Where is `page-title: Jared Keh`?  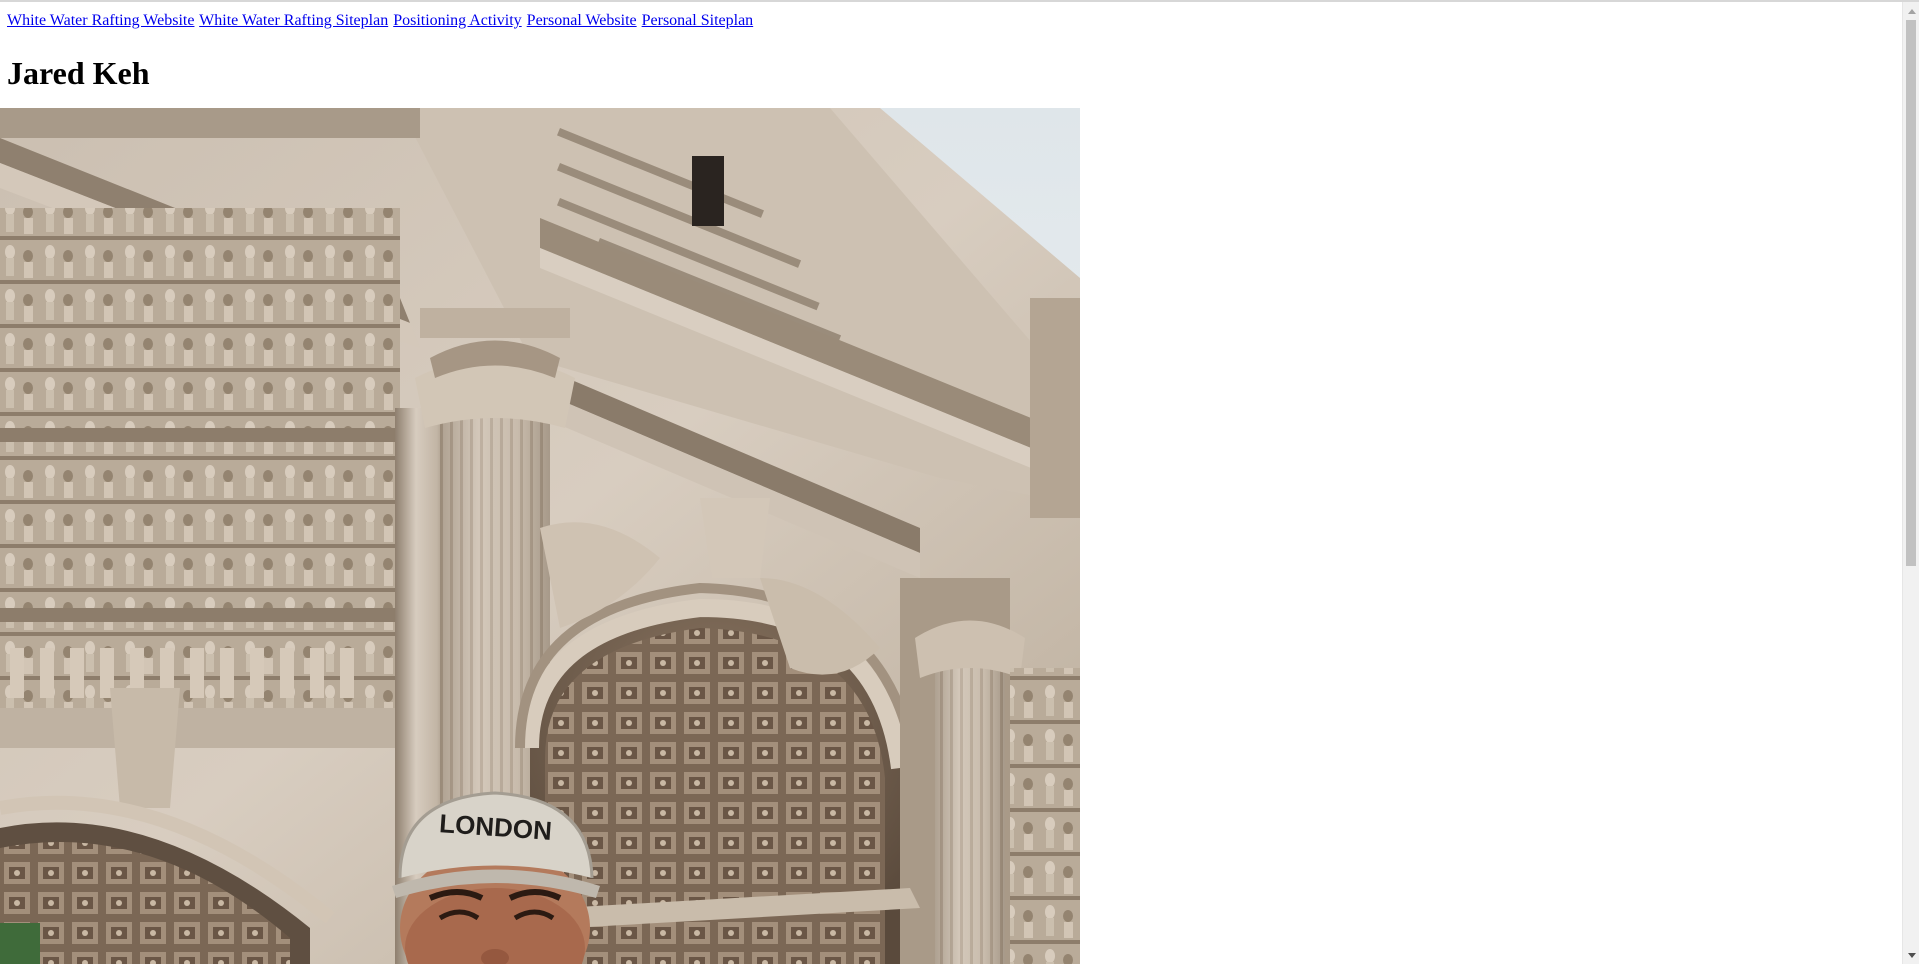 page-title: Jared Keh is located at coordinates (78, 73).